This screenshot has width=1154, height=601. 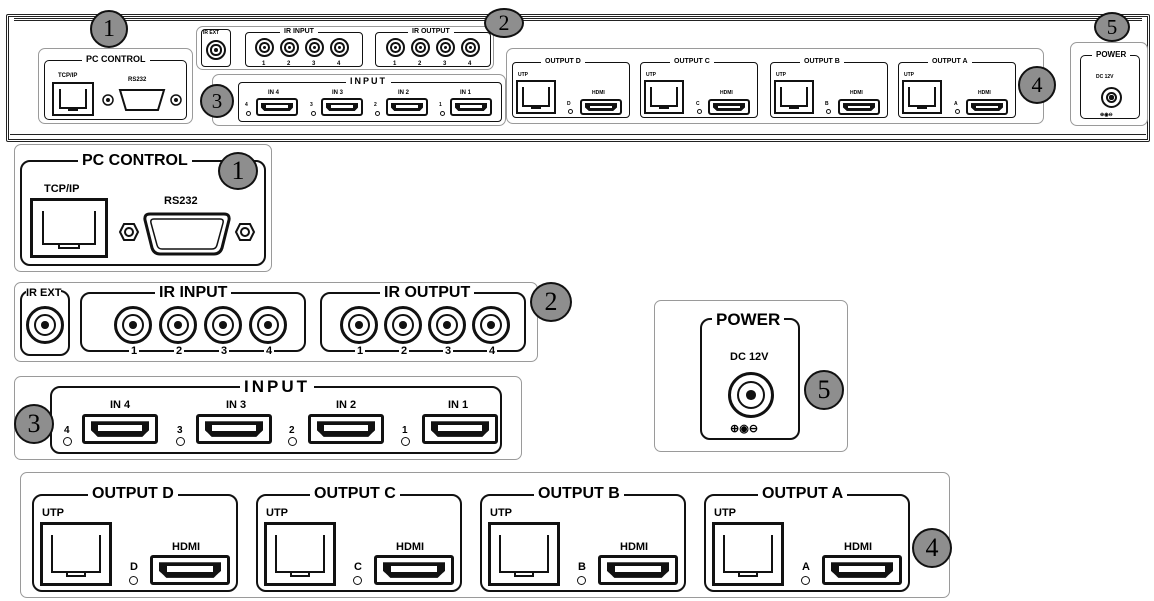 What do you see at coordinates (53, 513) in the screenshot?
I see `output-d-utp-label: UTP` at bounding box center [53, 513].